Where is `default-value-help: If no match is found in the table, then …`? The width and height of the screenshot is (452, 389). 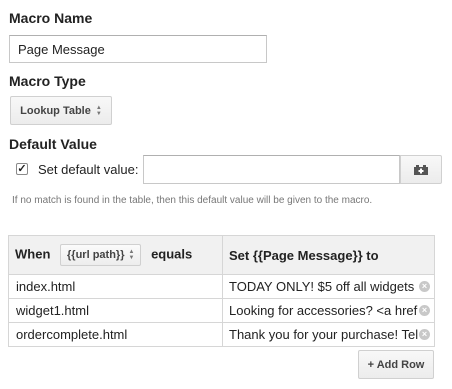
default-value-help: If no match is found in the table, then … is located at coordinates (192, 200).